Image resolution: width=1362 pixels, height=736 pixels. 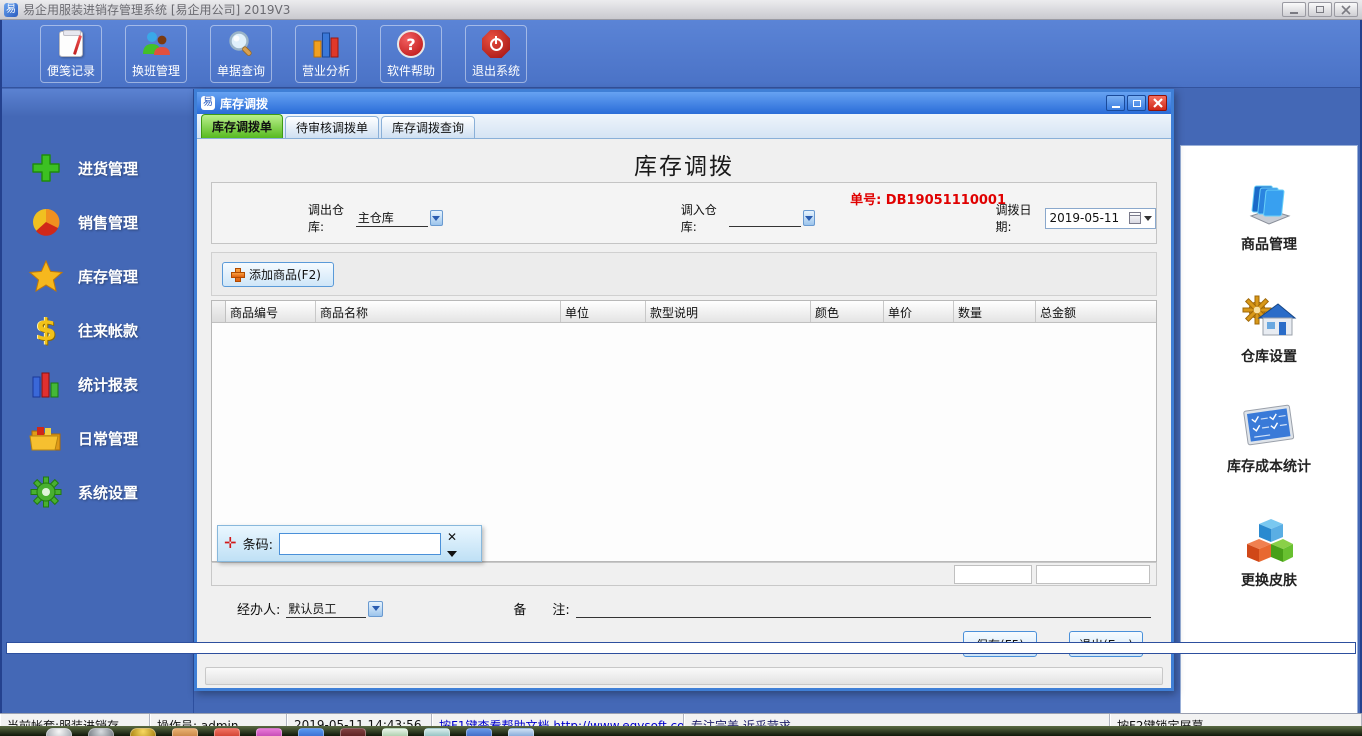 I want to click on sidebar-item-reports: 统计报表, so click(x=97, y=384).